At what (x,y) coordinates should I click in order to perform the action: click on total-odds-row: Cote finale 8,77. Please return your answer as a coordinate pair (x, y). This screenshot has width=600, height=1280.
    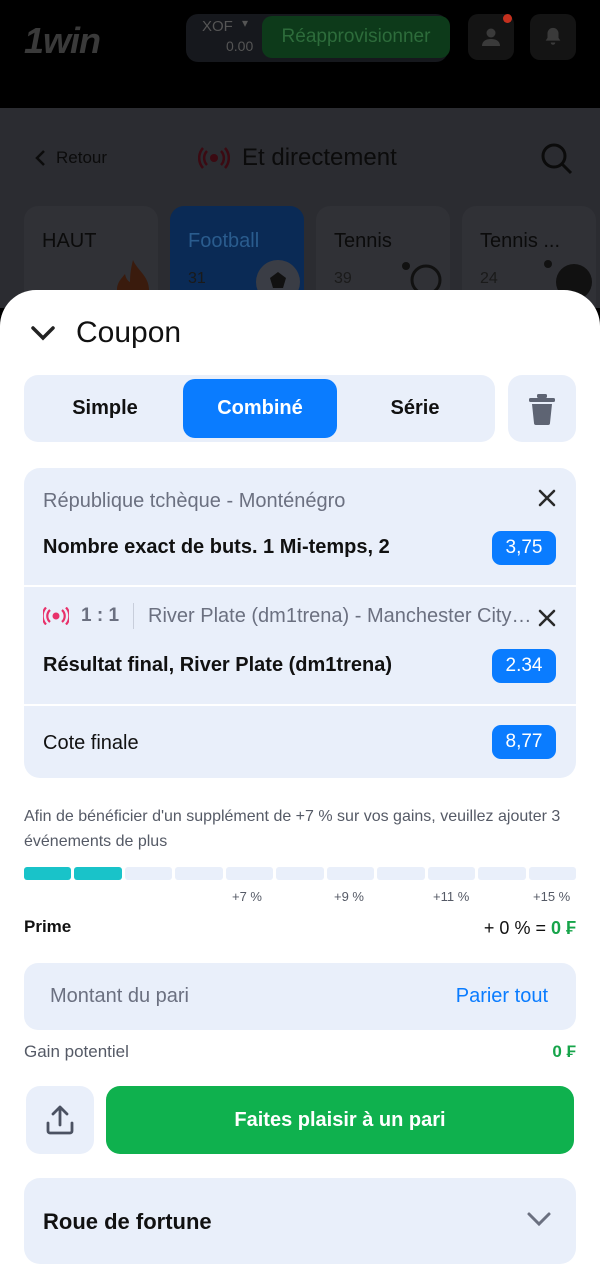
    Looking at the image, I should click on (300, 742).